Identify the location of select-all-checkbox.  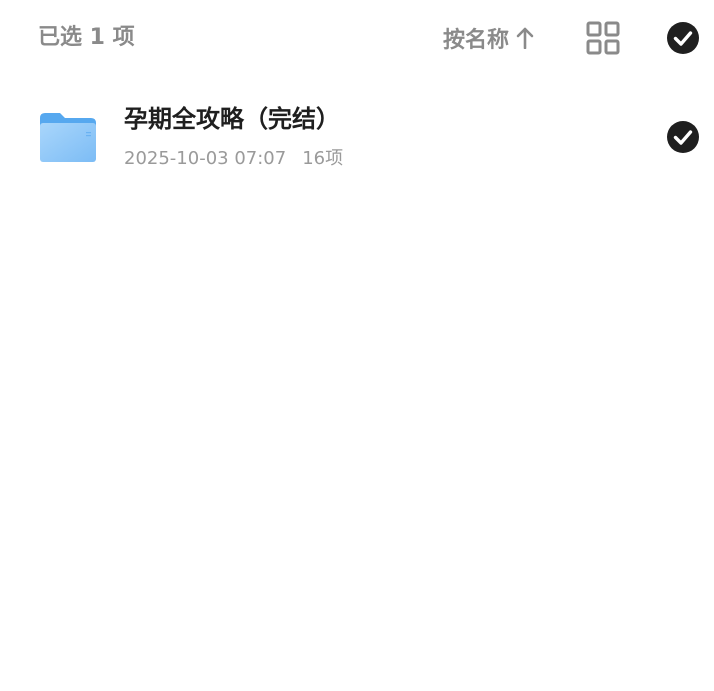
(683, 38).